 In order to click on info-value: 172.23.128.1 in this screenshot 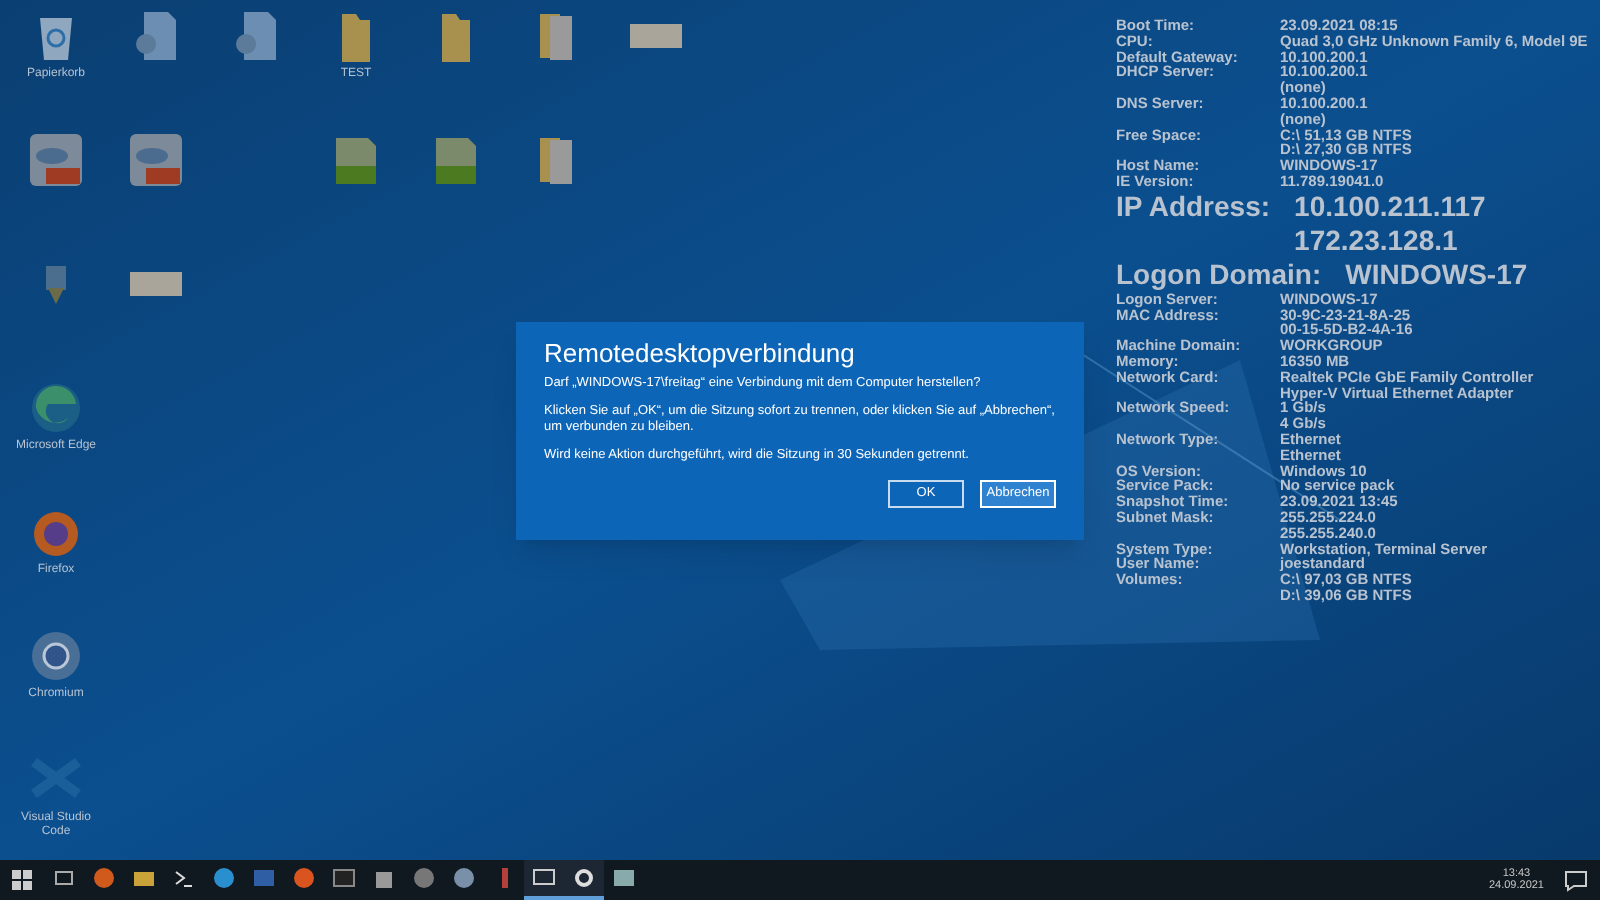, I will do `click(1377, 240)`.